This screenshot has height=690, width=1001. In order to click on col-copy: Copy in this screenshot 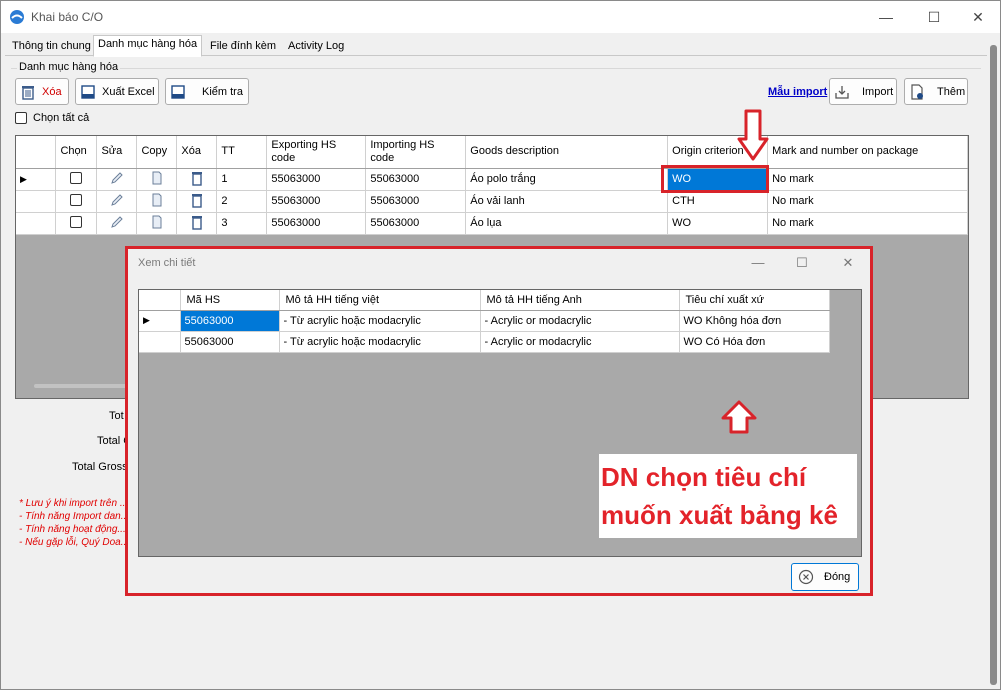, I will do `click(157, 152)`.